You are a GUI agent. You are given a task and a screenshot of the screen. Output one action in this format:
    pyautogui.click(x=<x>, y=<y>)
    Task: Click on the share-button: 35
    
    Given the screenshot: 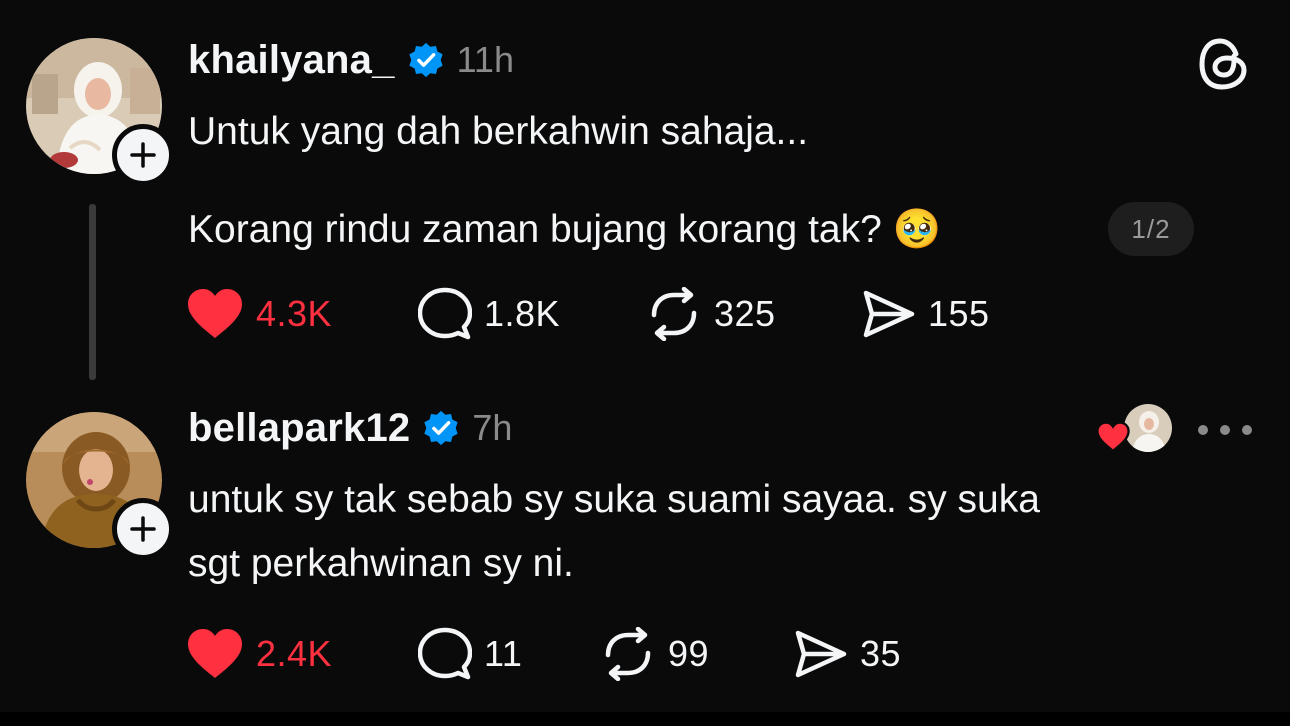 What is the action you would take?
    pyautogui.click(x=847, y=654)
    